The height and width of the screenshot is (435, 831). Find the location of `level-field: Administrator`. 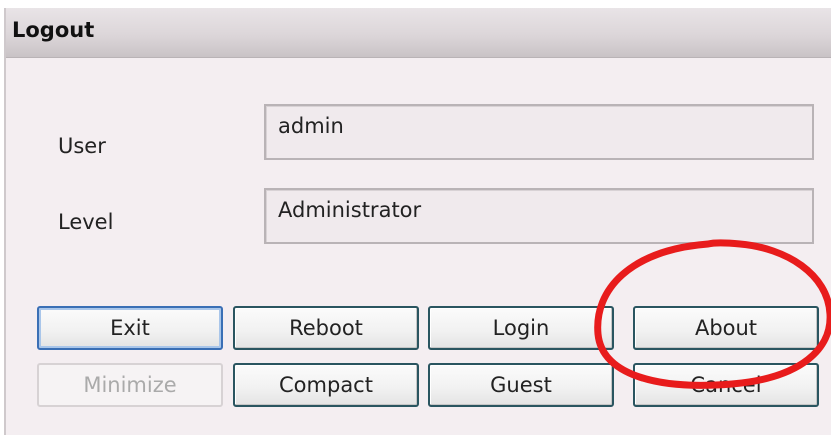

level-field: Administrator is located at coordinates (539, 216).